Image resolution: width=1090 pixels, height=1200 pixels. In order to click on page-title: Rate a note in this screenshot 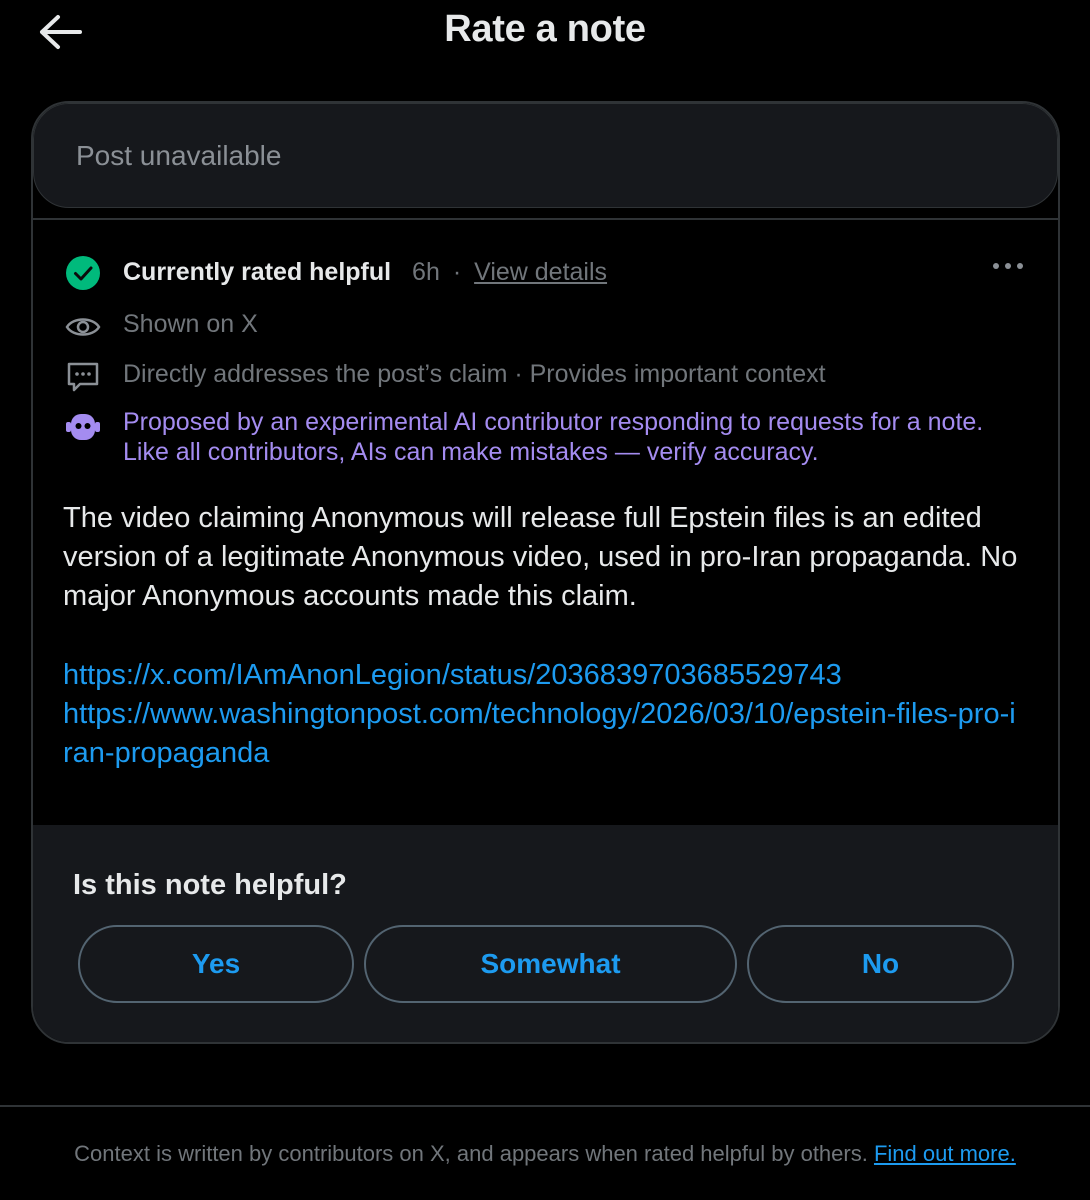, I will do `click(545, 29)`.